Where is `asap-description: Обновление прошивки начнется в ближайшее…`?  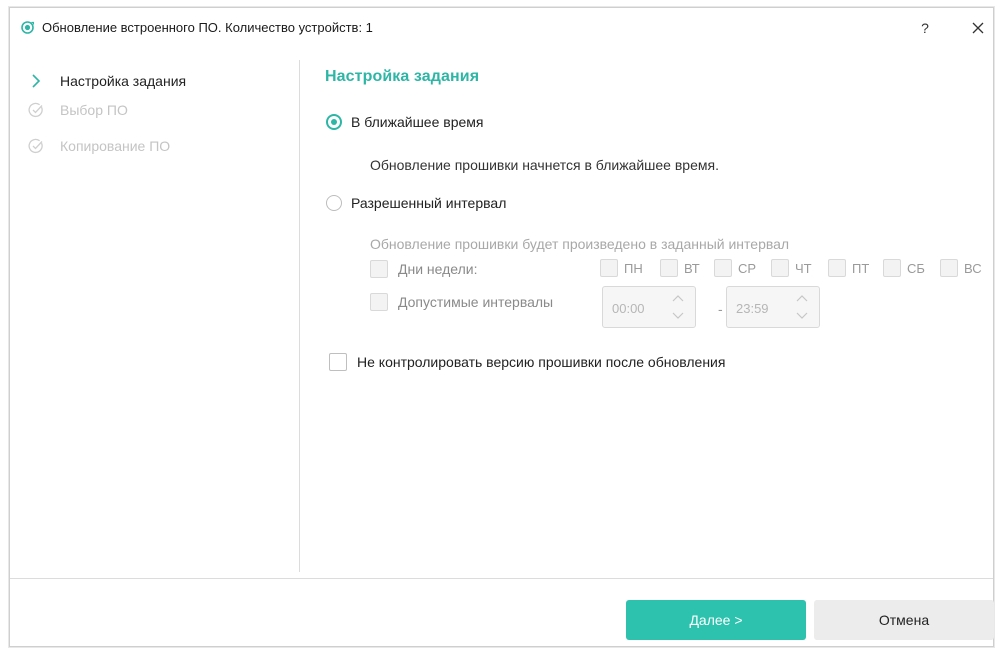
asap-description: Обновление прошивки начнется в ближайшее… is located at coordinates (544, 165).